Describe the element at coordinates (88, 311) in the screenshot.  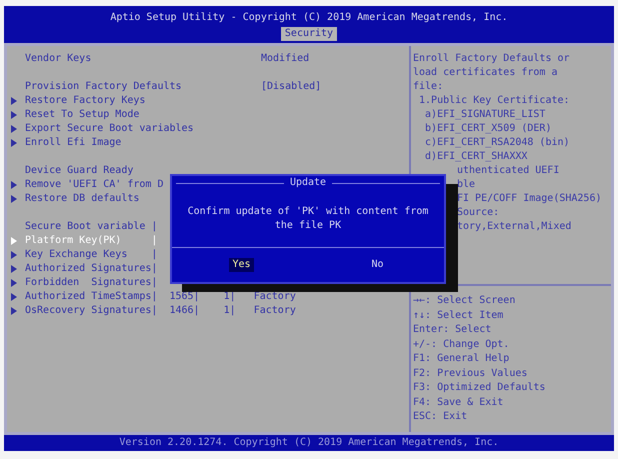
I see `variable-name: OsRecovery Signatures` at that location.